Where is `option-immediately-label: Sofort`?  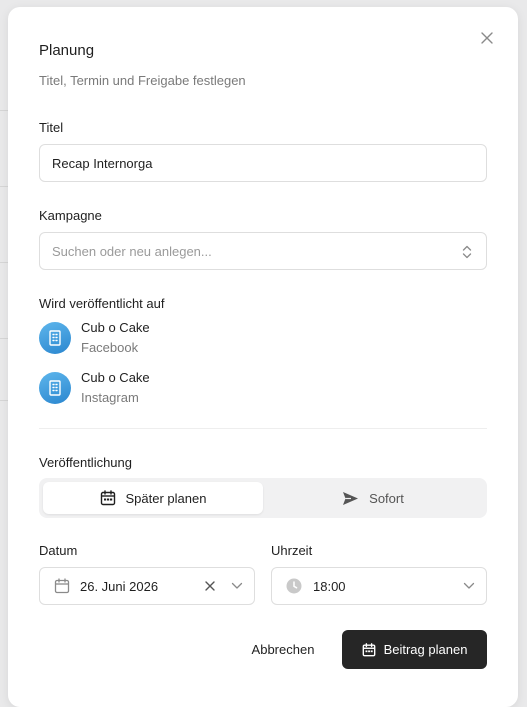 option-immediately-label: Sofort is located at coordinates (386, 498).